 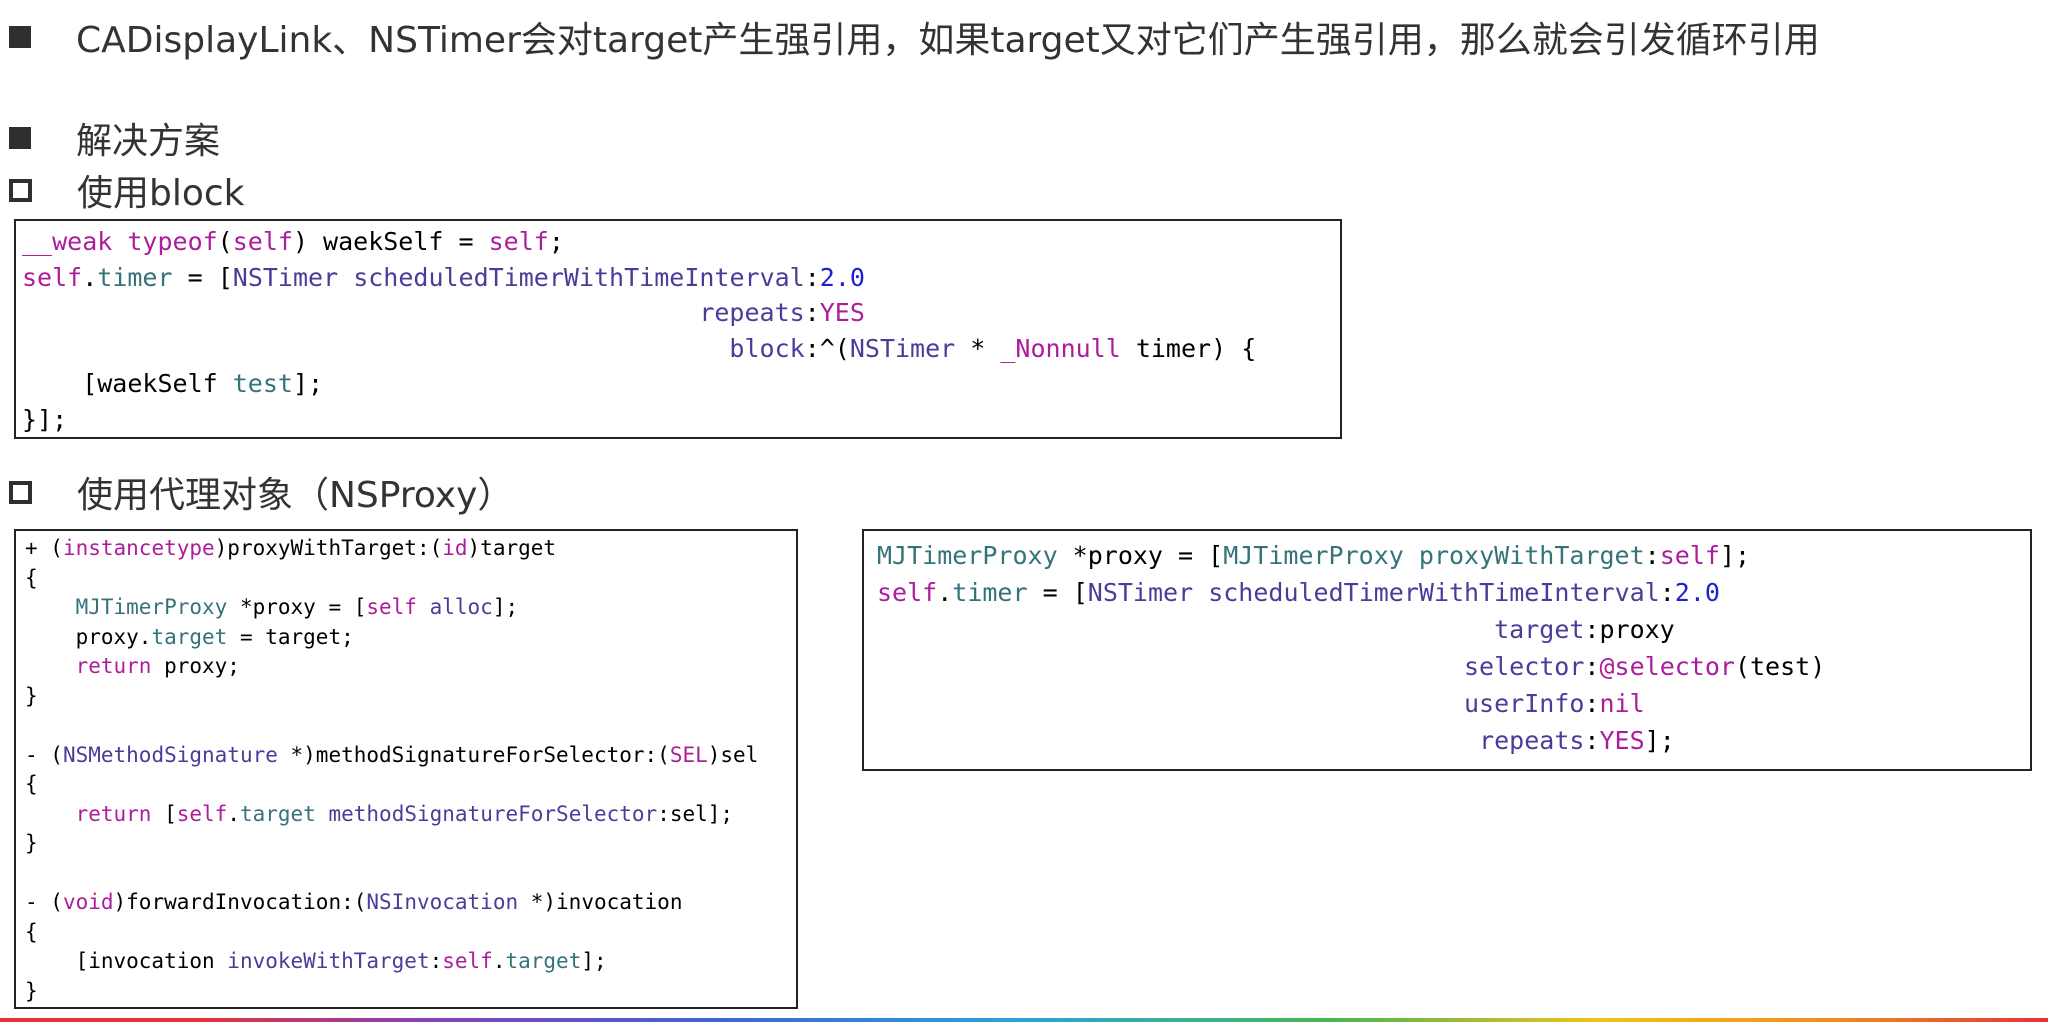 What do you see at coordinates (842, 312) in the screenshot?
I see `code-token: YES` at bounding box center [842, 312].